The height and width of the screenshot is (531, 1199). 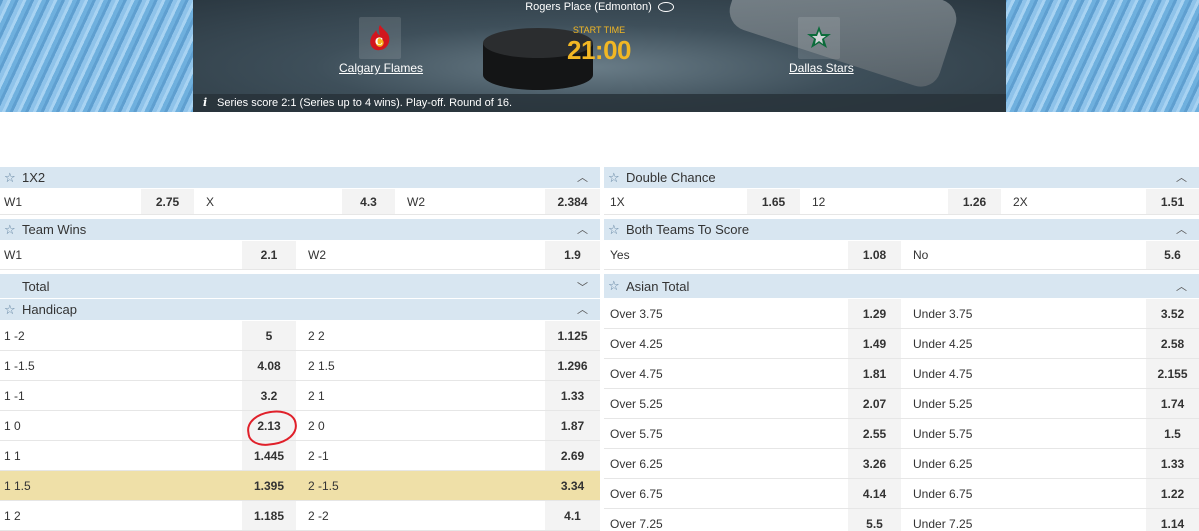 I want to click on home-team-name: Calgary Flames, so click(x=381, y=68).